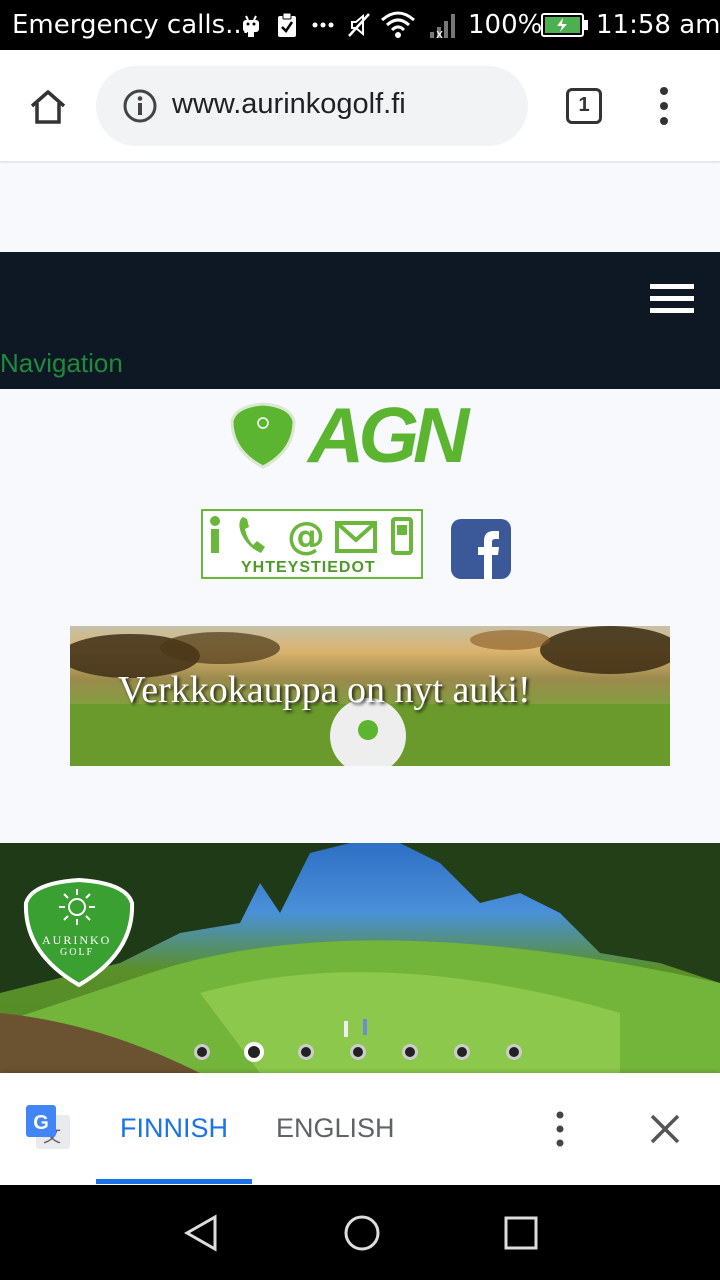 The width and height of the screenshot is (720, 1280). Describe the element at coordinates (77, 940) in the screenshot. I see `hero-badge-line1: AURINKO` at that location.